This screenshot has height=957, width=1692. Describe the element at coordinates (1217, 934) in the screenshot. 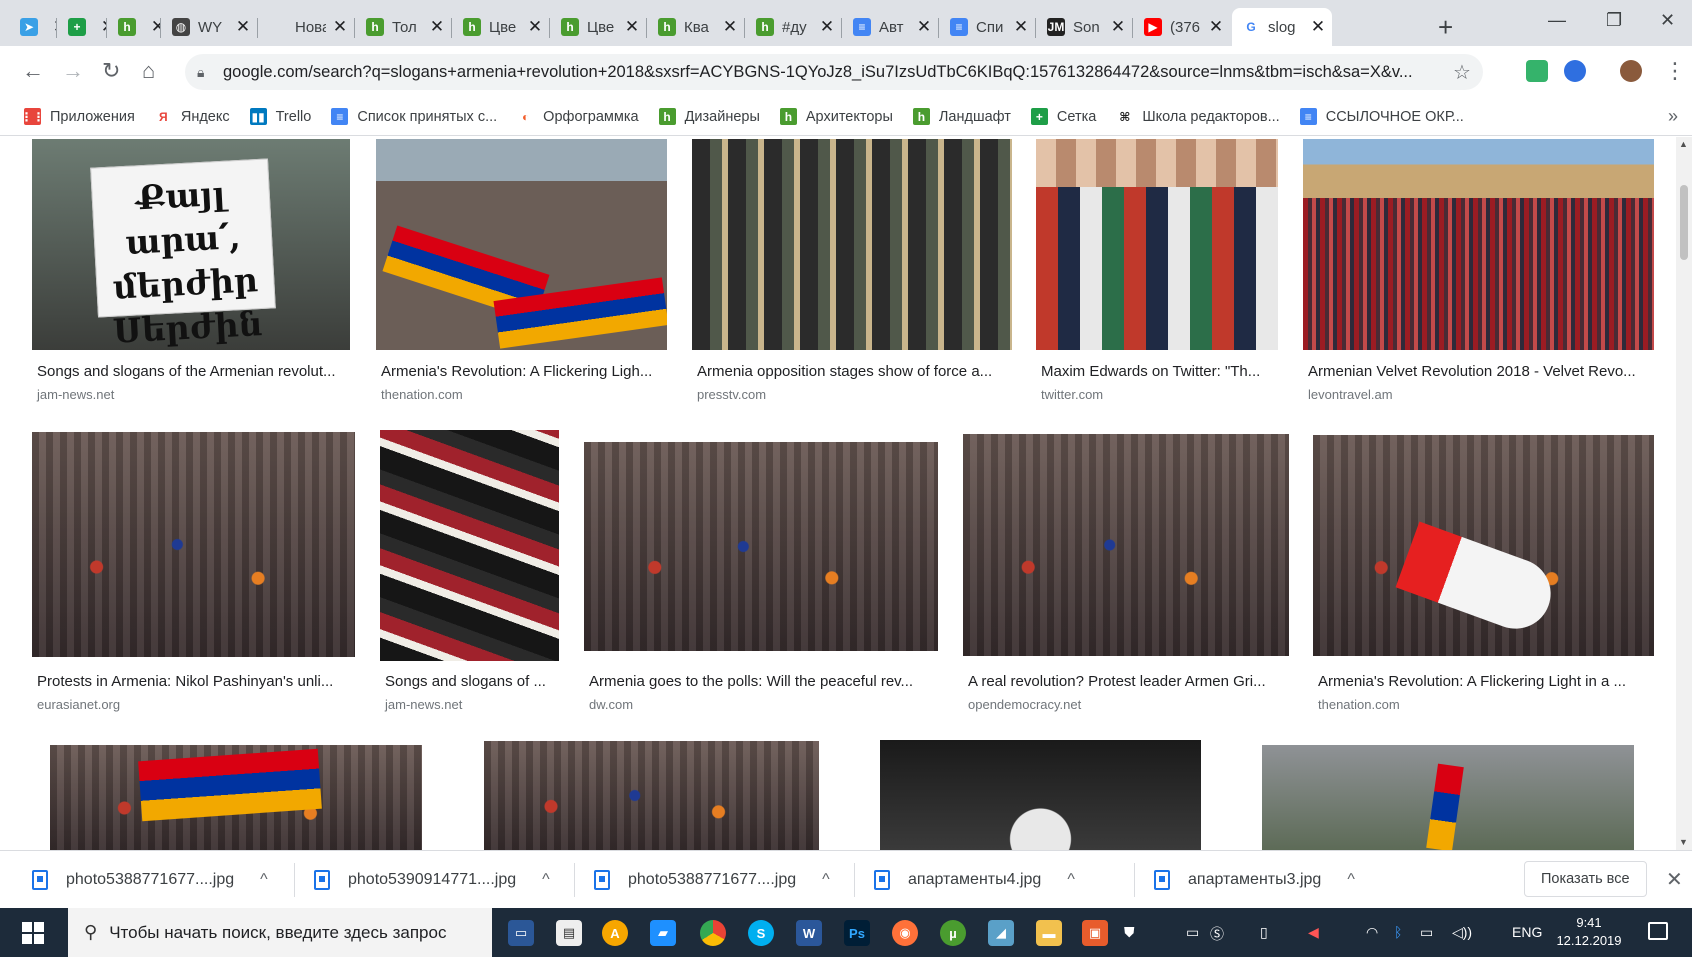

I see `tray-skype-icon: Ⓢ` at that location.